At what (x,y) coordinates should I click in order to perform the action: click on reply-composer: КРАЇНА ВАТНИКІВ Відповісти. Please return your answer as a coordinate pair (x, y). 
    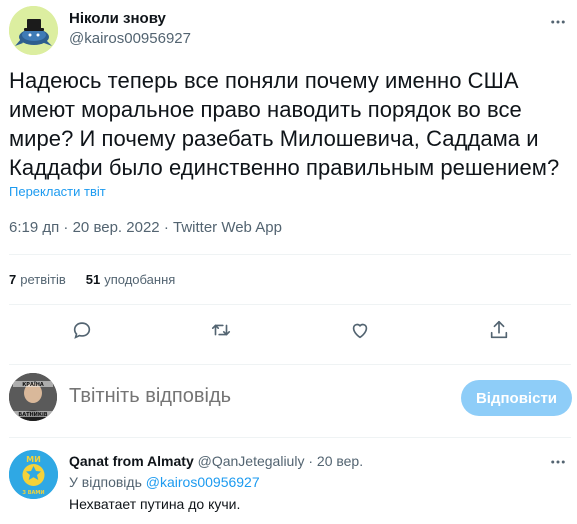
    Looking at the image, I should click on (288, 395).